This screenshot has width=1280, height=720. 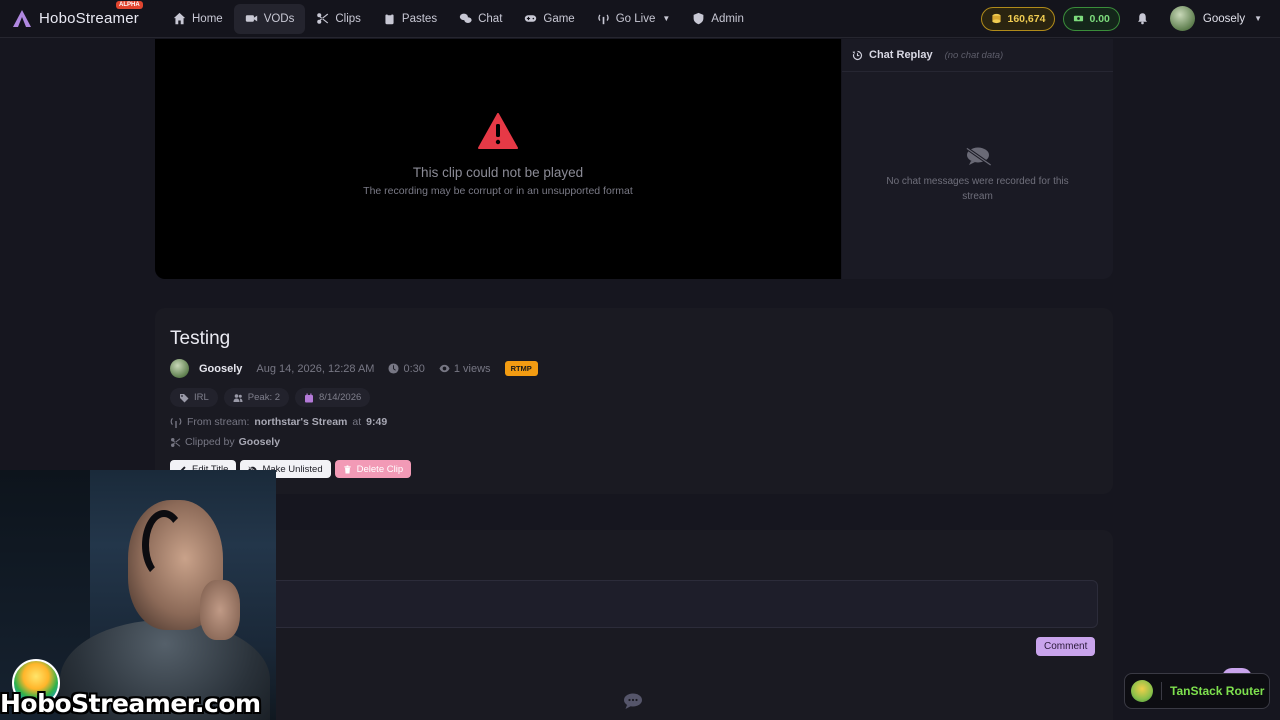 What do you see at coordinates (498, 172) in the screenshot?
I see `player-error-title: This clip could not be played` at bounding box center [498, 172].